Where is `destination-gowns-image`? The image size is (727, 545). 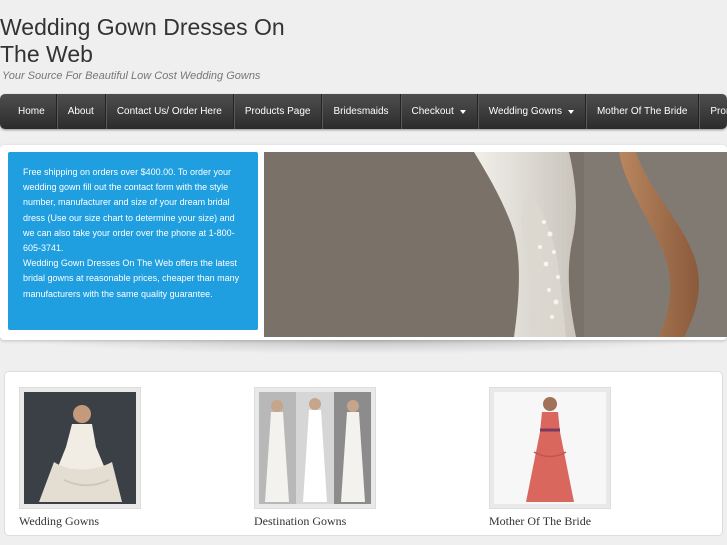
destination-gowns-image is located at coordinates (315, 448).